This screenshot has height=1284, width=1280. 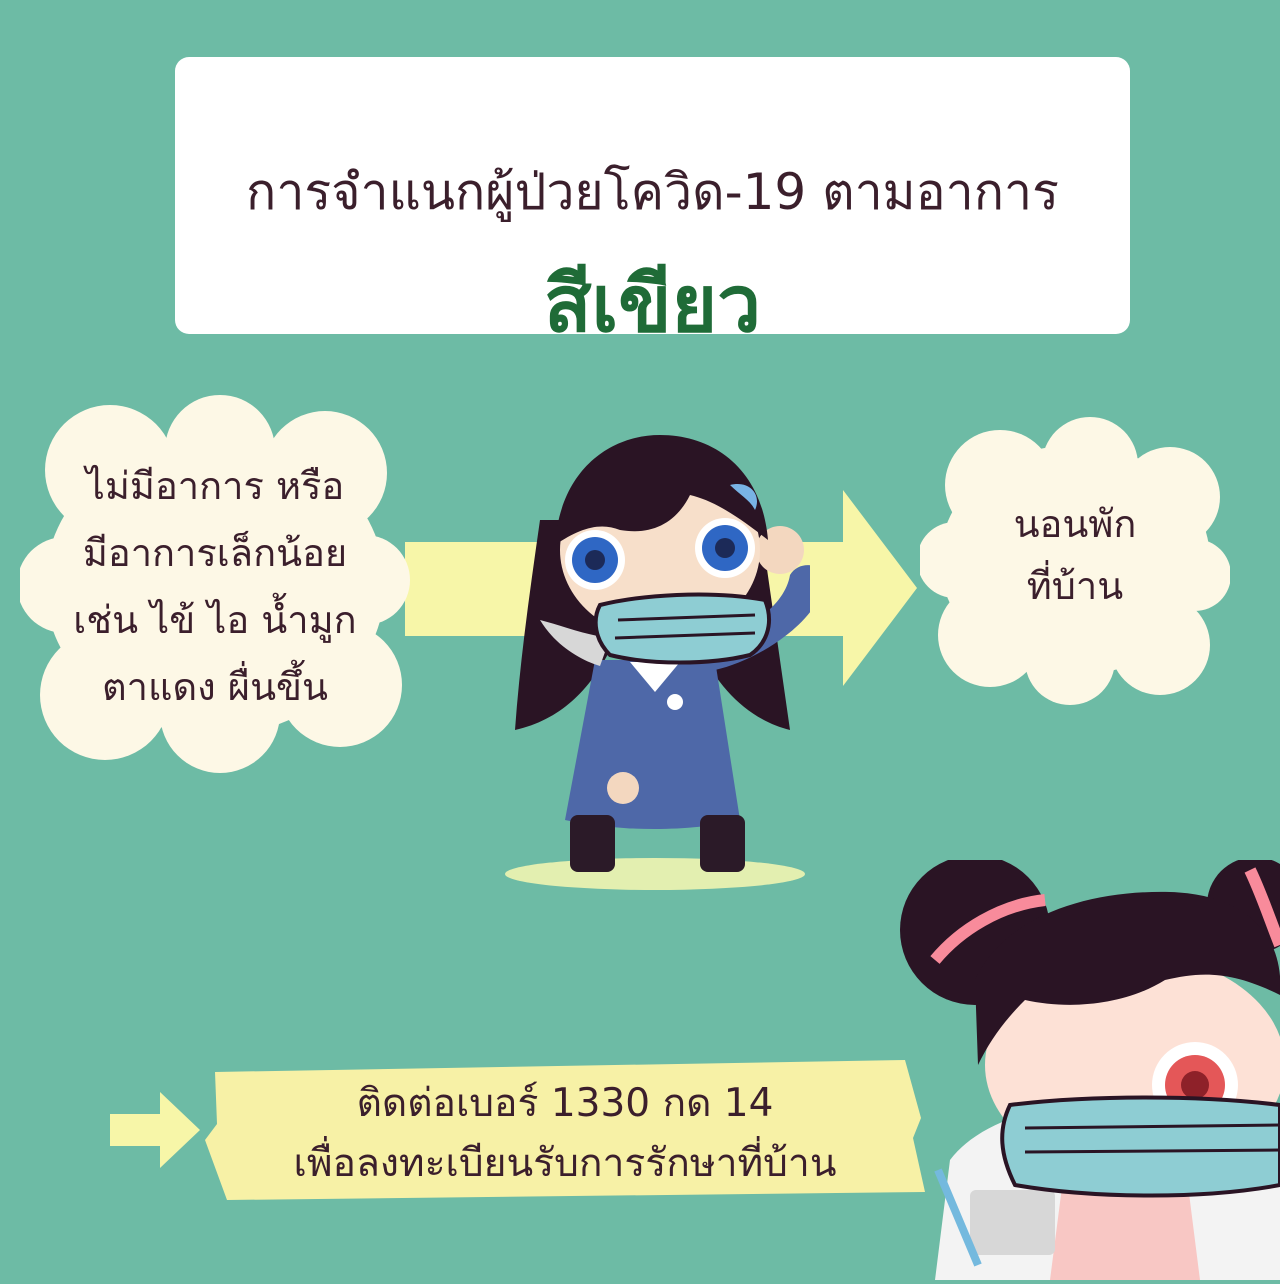 I want to click on page-title: สีเขียว, so click(x=652, y=305).